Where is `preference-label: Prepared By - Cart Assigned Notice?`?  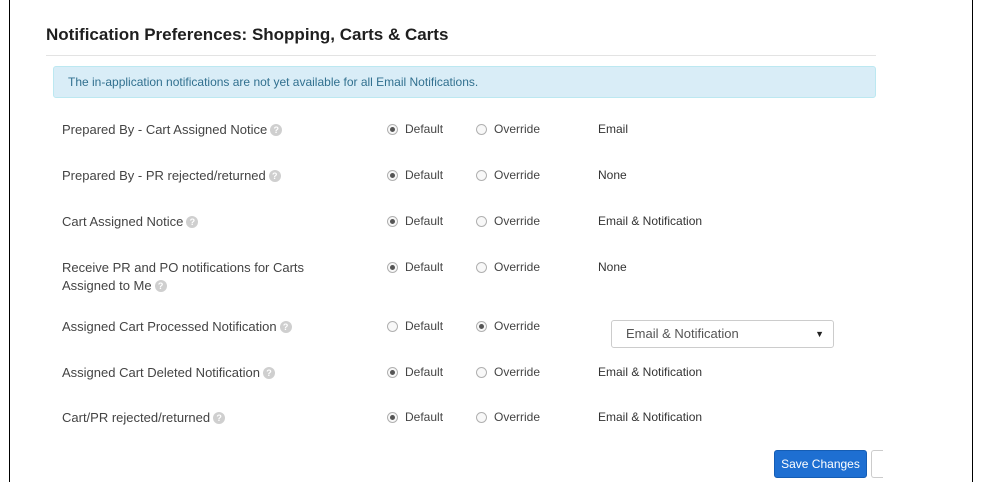 preference-label: Prepared By - Cart Assigned Notice? is located at coordinates (207, 130).